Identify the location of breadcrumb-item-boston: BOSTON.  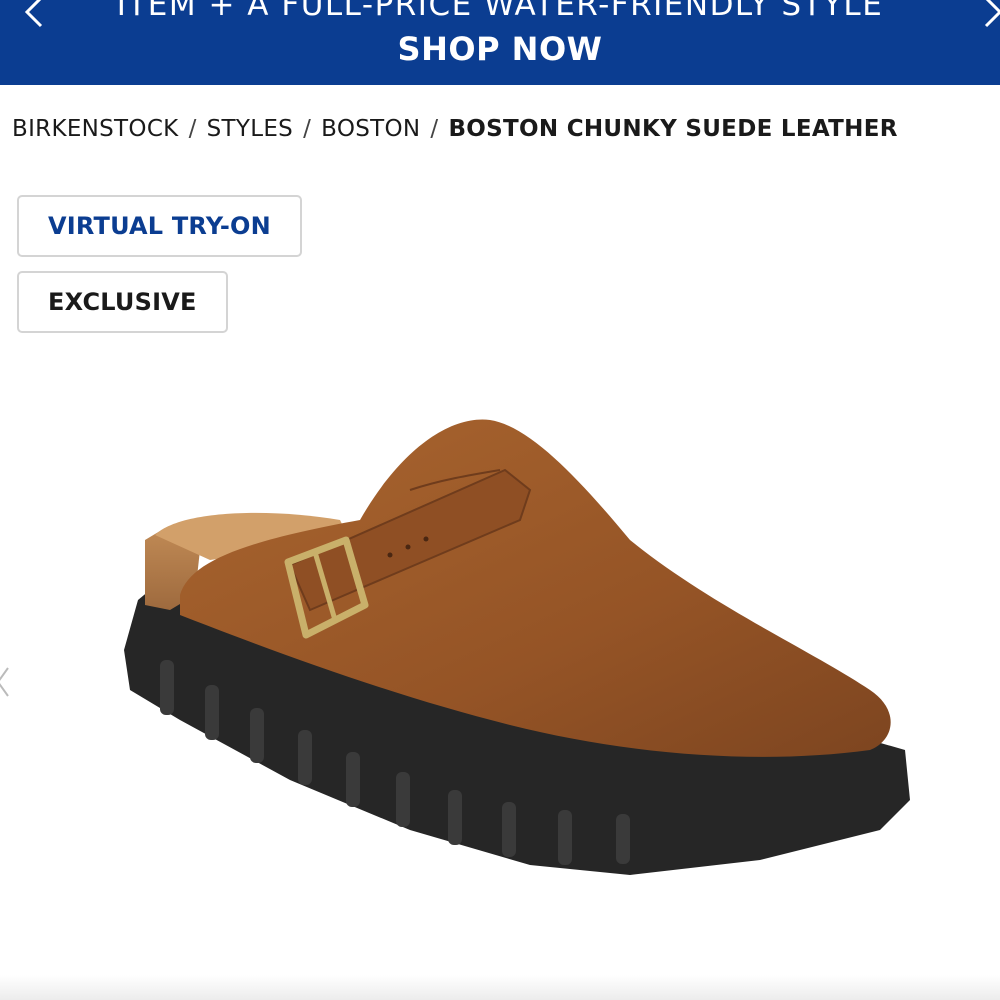
(370, 129).